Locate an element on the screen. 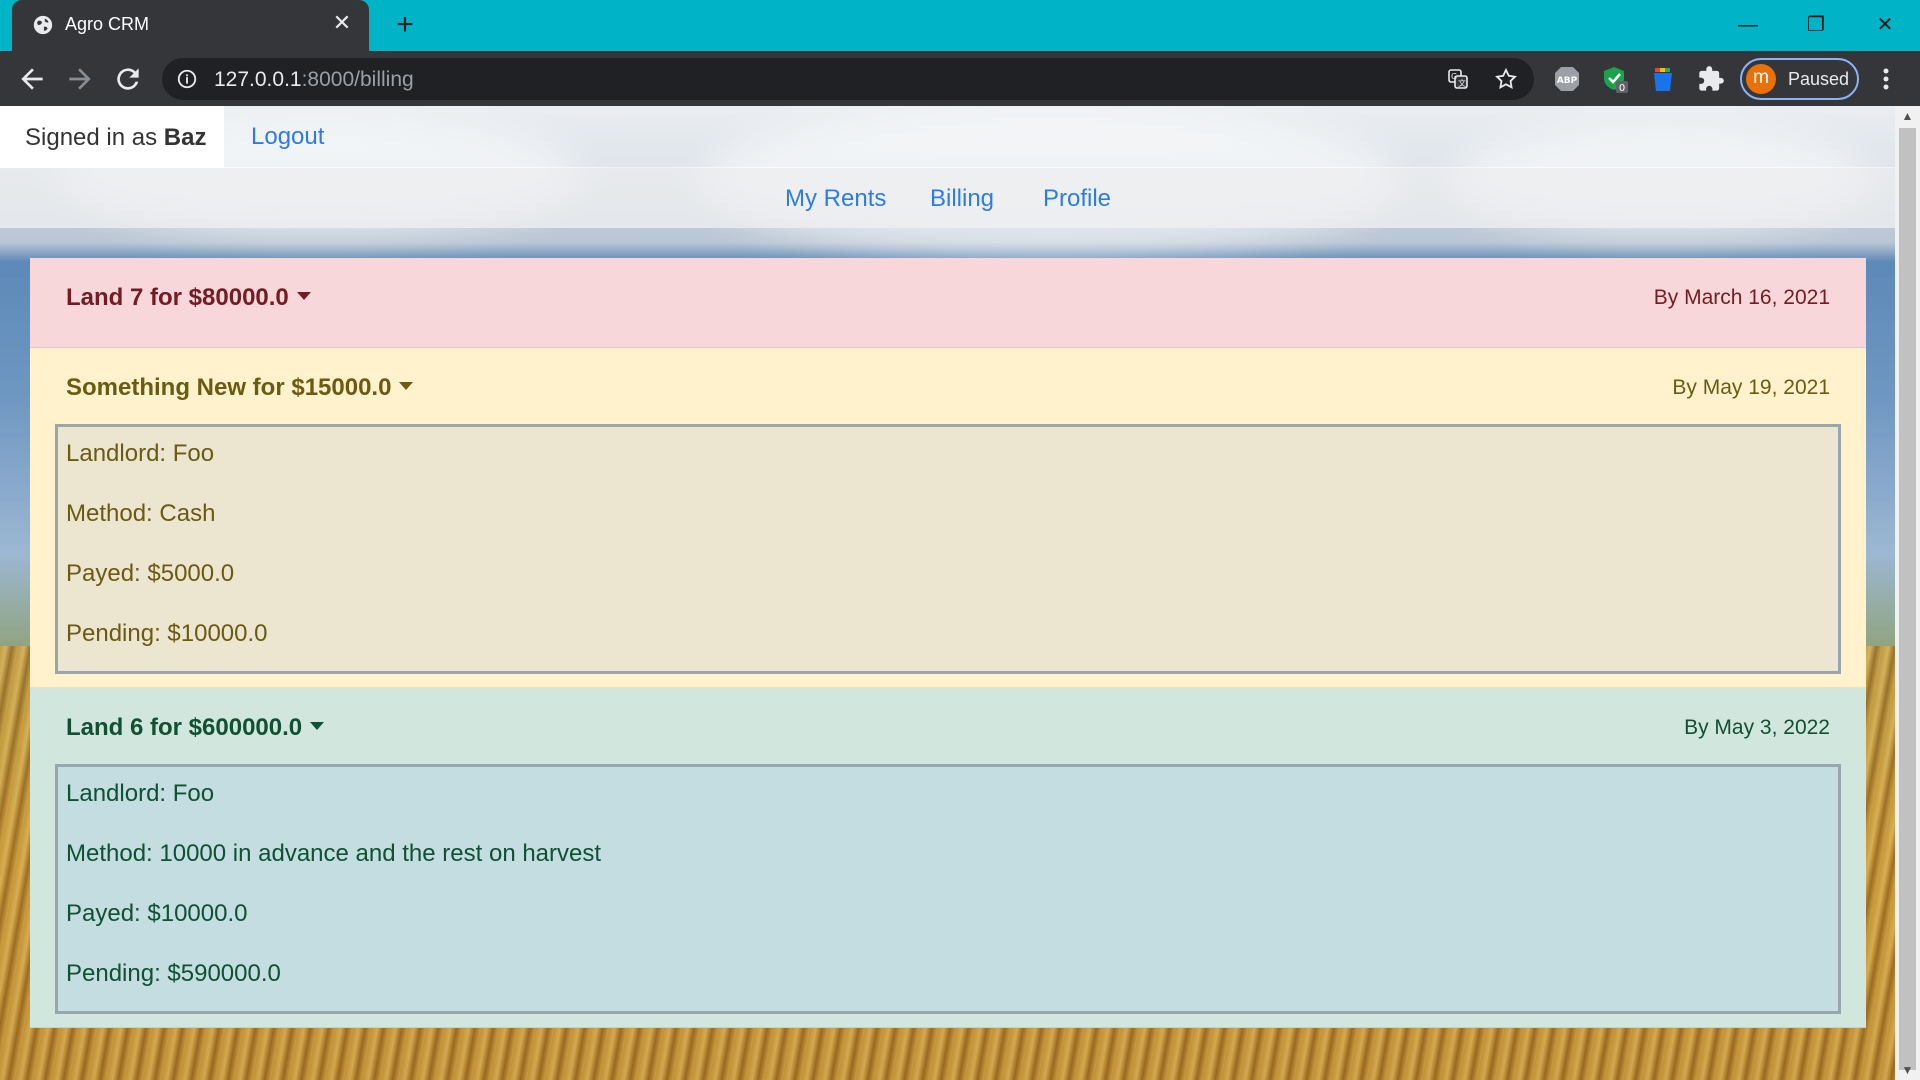 This screenshot has height=1080, width=1920. scroll-down-icon: ▼ is located at coordinates (1907, 1070).